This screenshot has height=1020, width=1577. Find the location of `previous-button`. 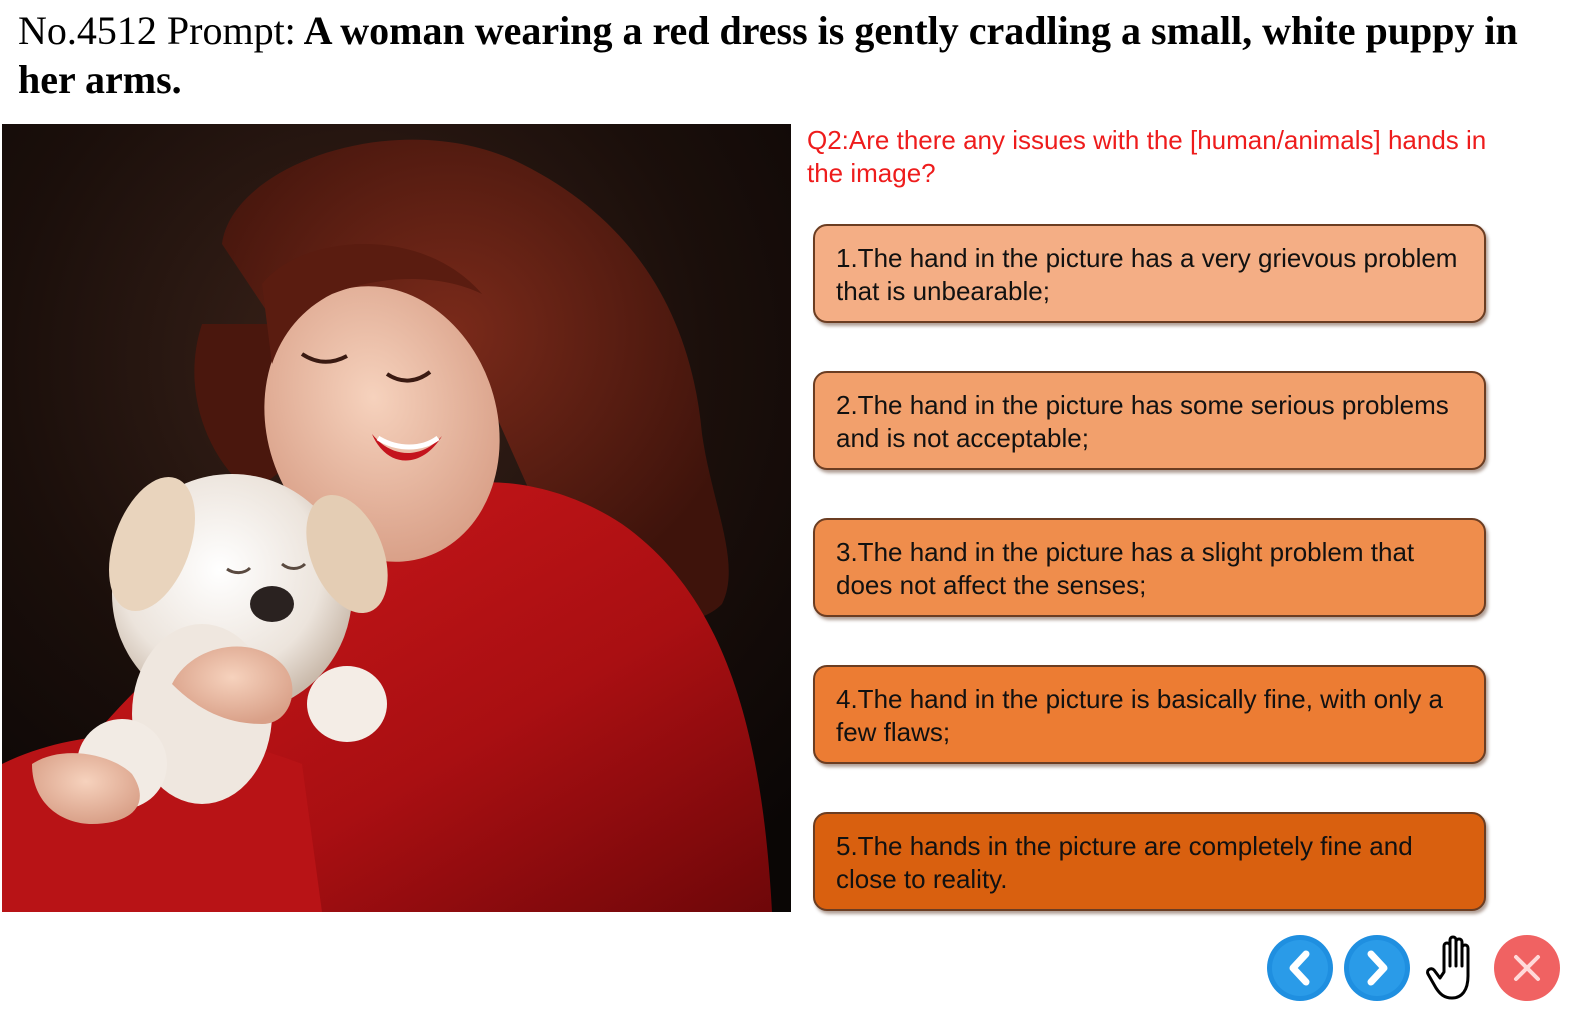

previous-button is located at coordinates (1300, 968).